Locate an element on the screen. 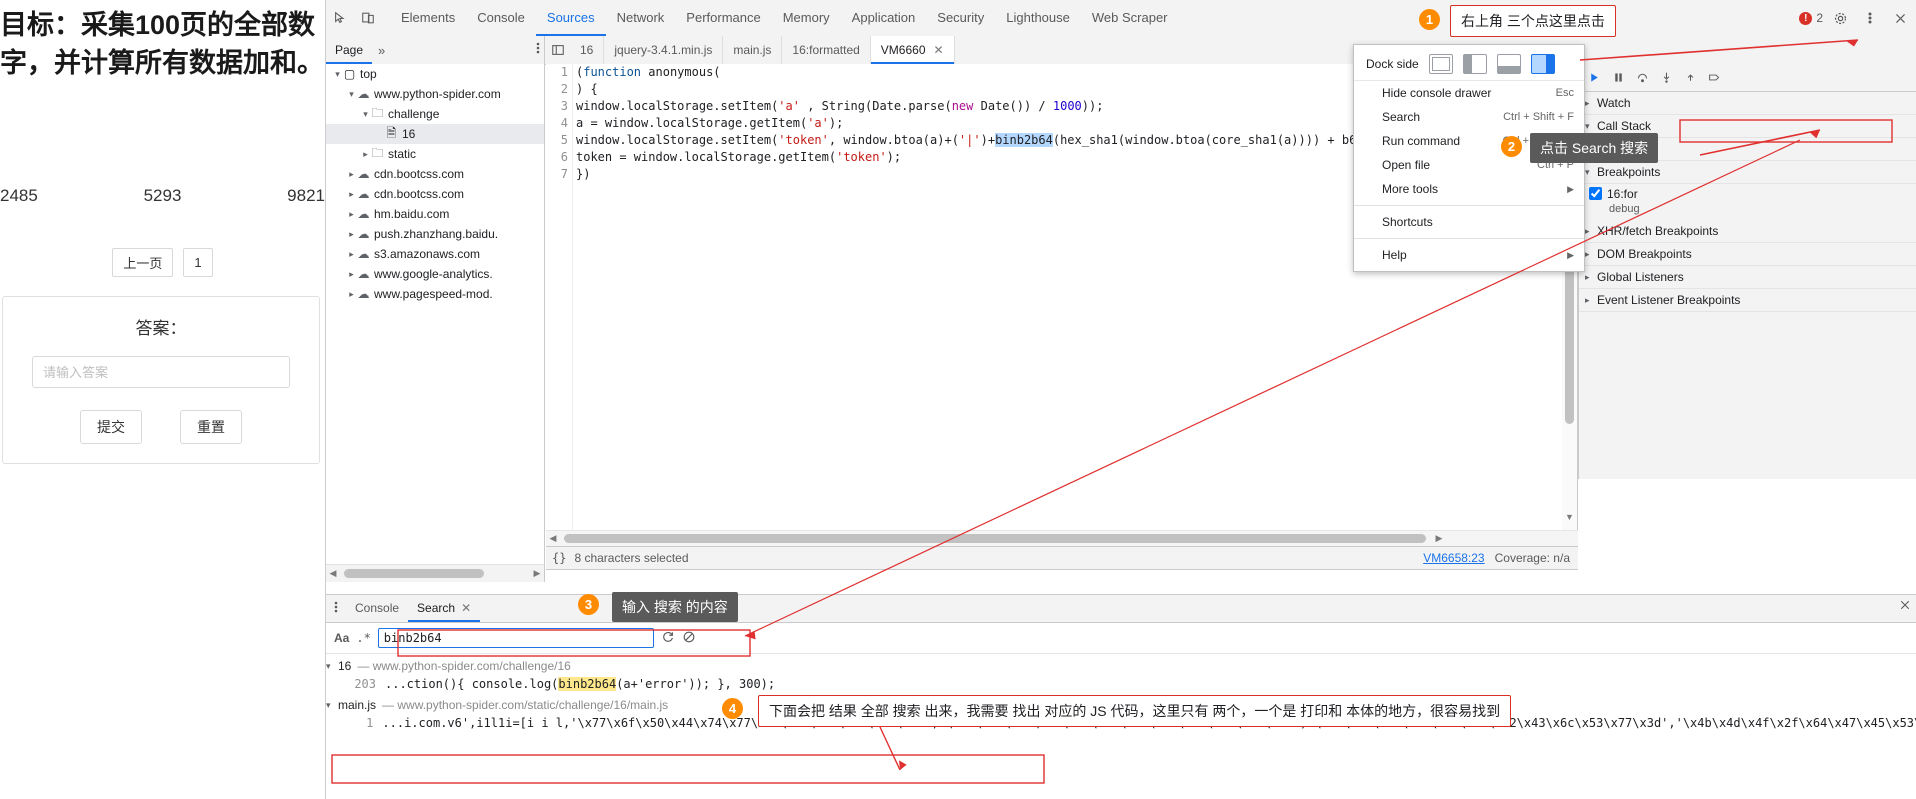 Image resolution: width=1916 pixels, height=799 pixels. menu-item-more-tools: More tools ▶ is located at coordinates (1469, 189).